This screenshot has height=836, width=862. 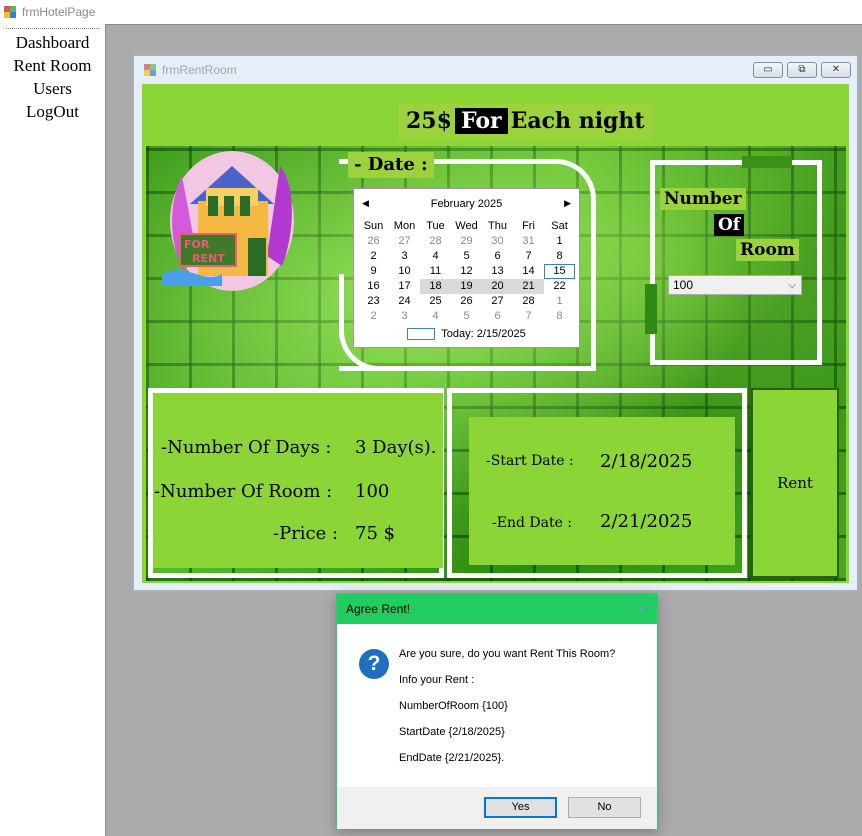 What do you see at coordinates (375, 533) in the screenshot?
I see `price-value: 75 $` at bounding box center [375, 533].